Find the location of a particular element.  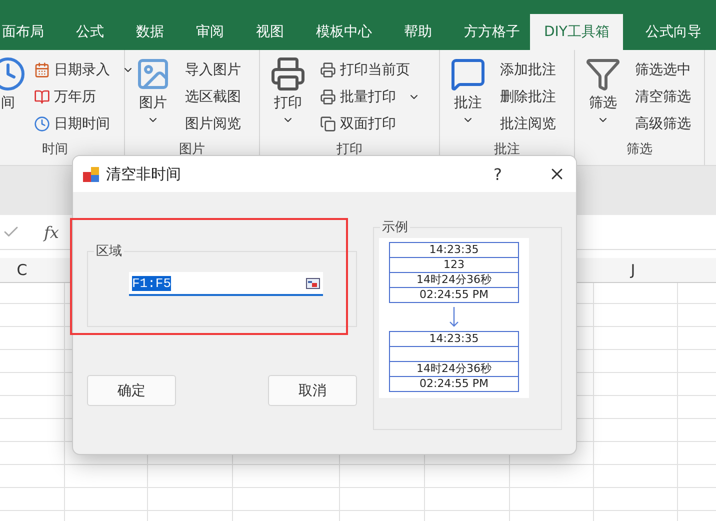

ribbon-tab: 模板中心 is located at coordinates (344, 32).